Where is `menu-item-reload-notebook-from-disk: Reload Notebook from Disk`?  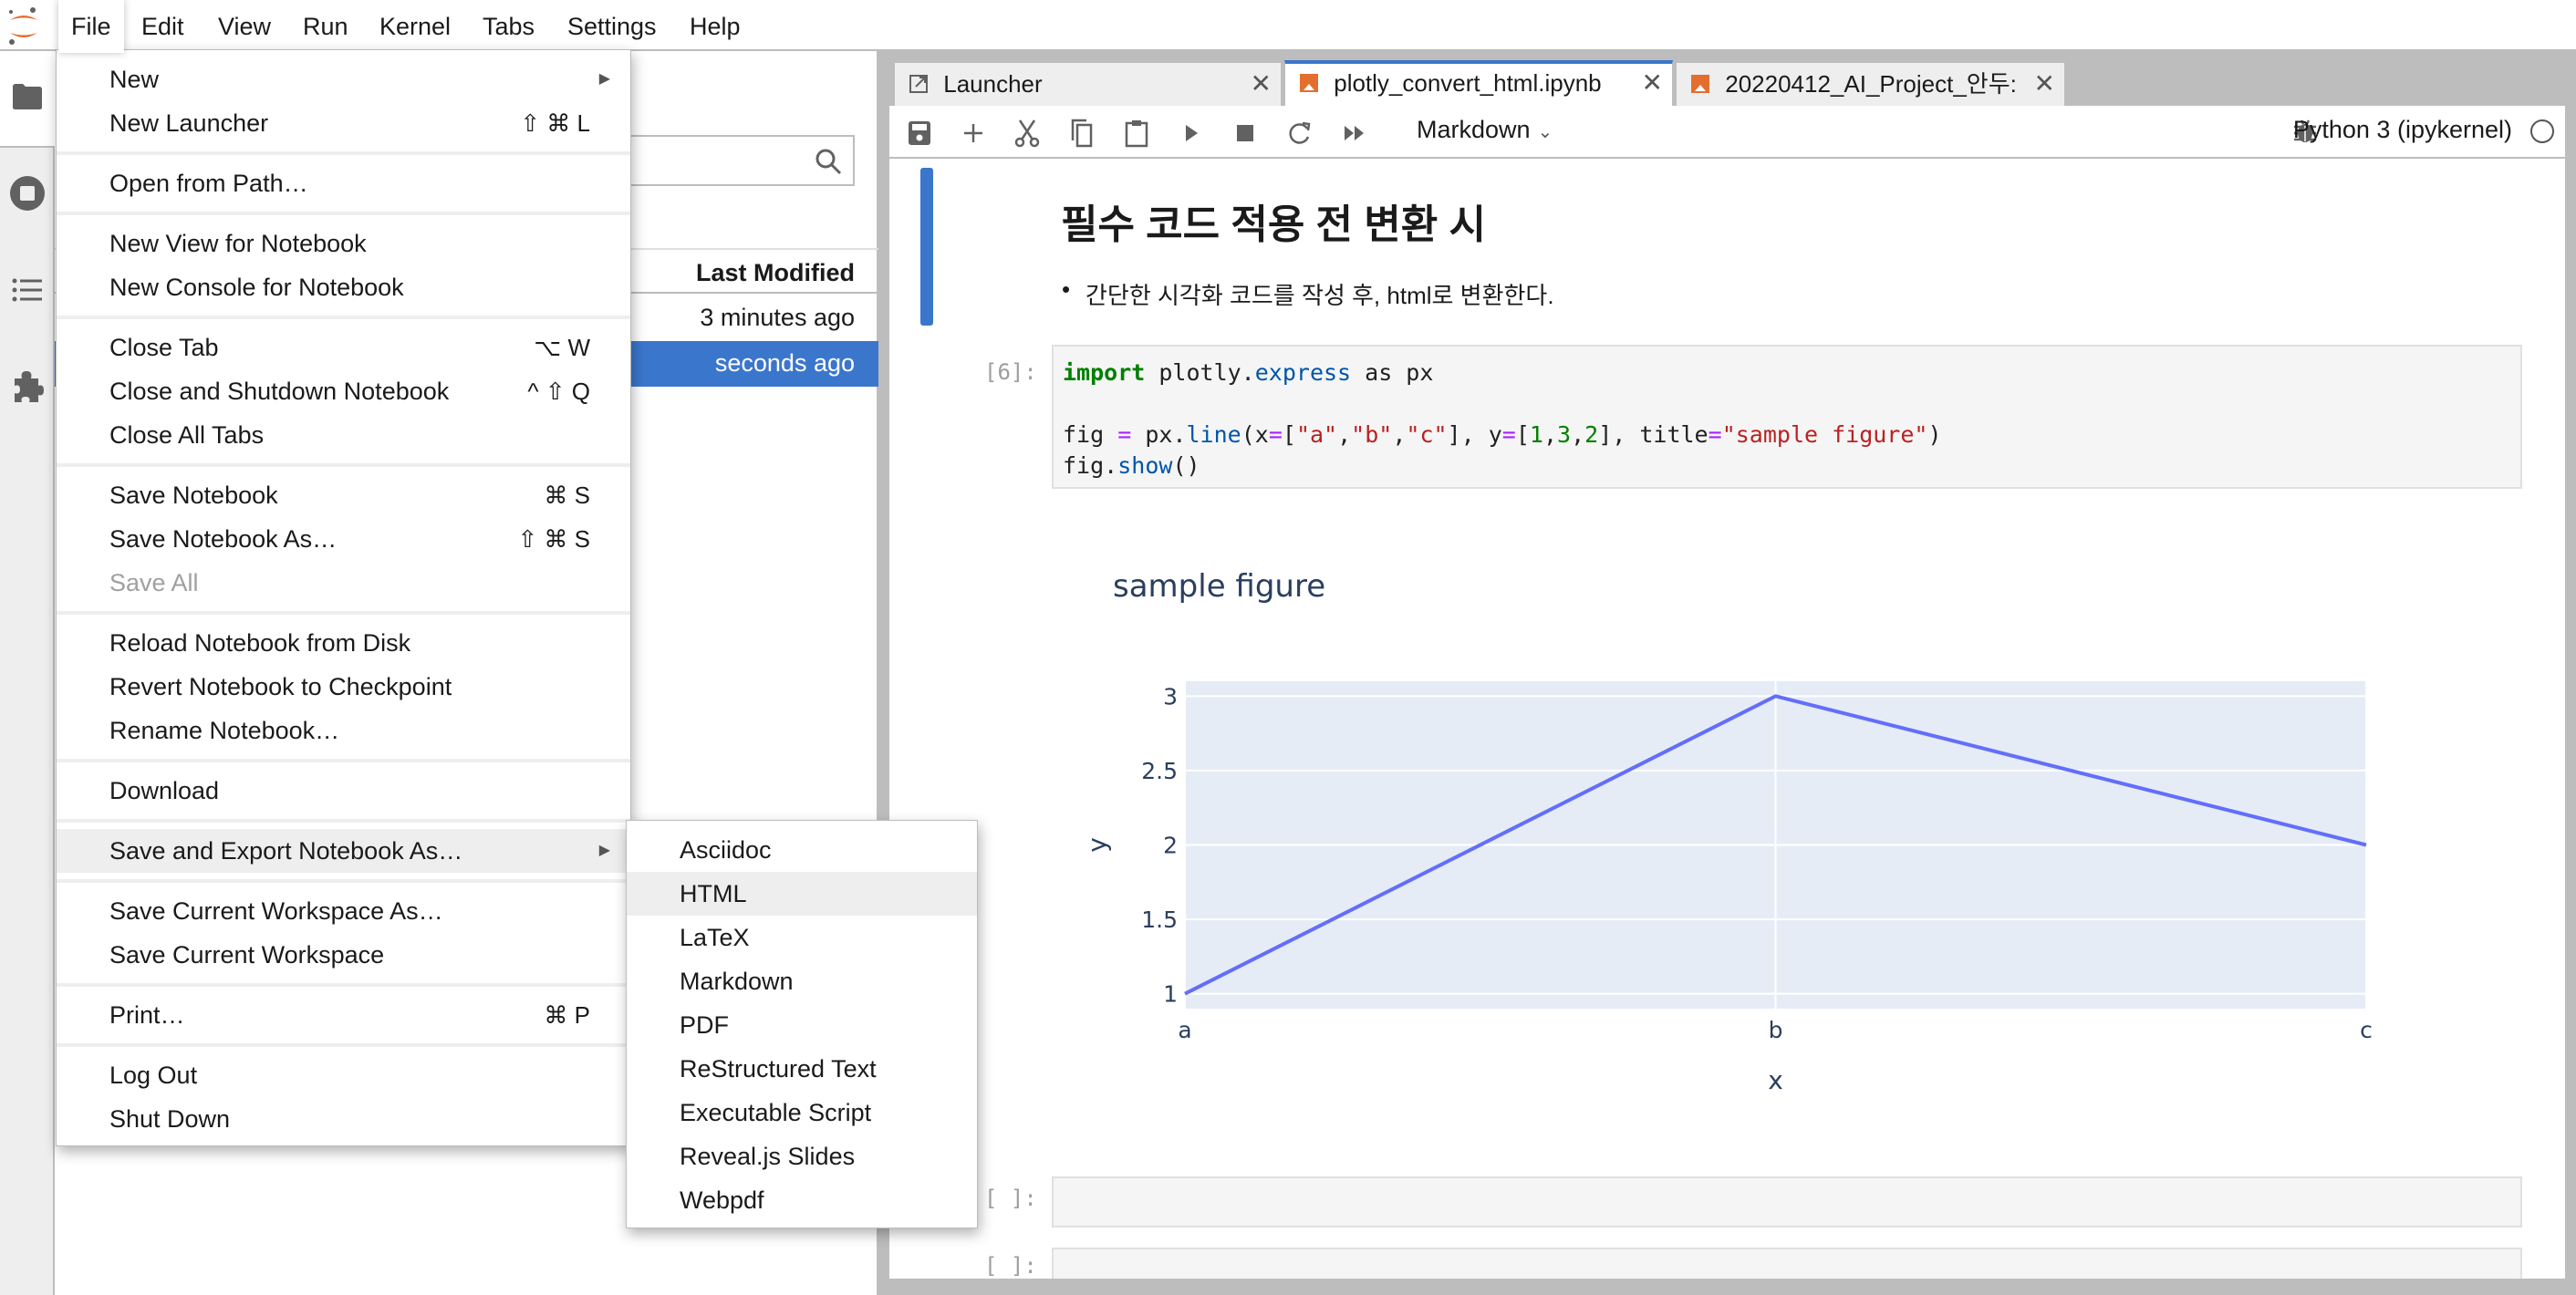 menu-item-reload-notebook-from-disk: Reload Notebook from Disk is located at coordinates (343, 643).